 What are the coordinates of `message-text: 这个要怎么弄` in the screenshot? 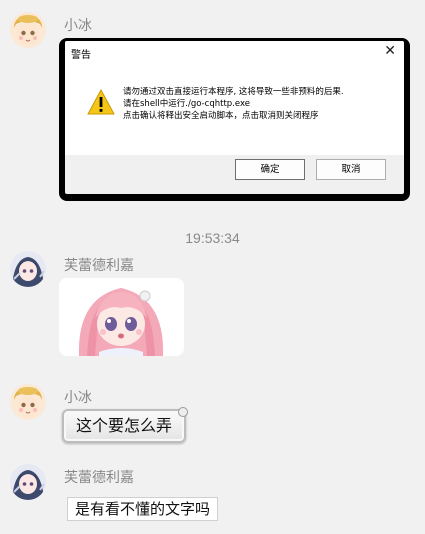 It's located at (124, 425).